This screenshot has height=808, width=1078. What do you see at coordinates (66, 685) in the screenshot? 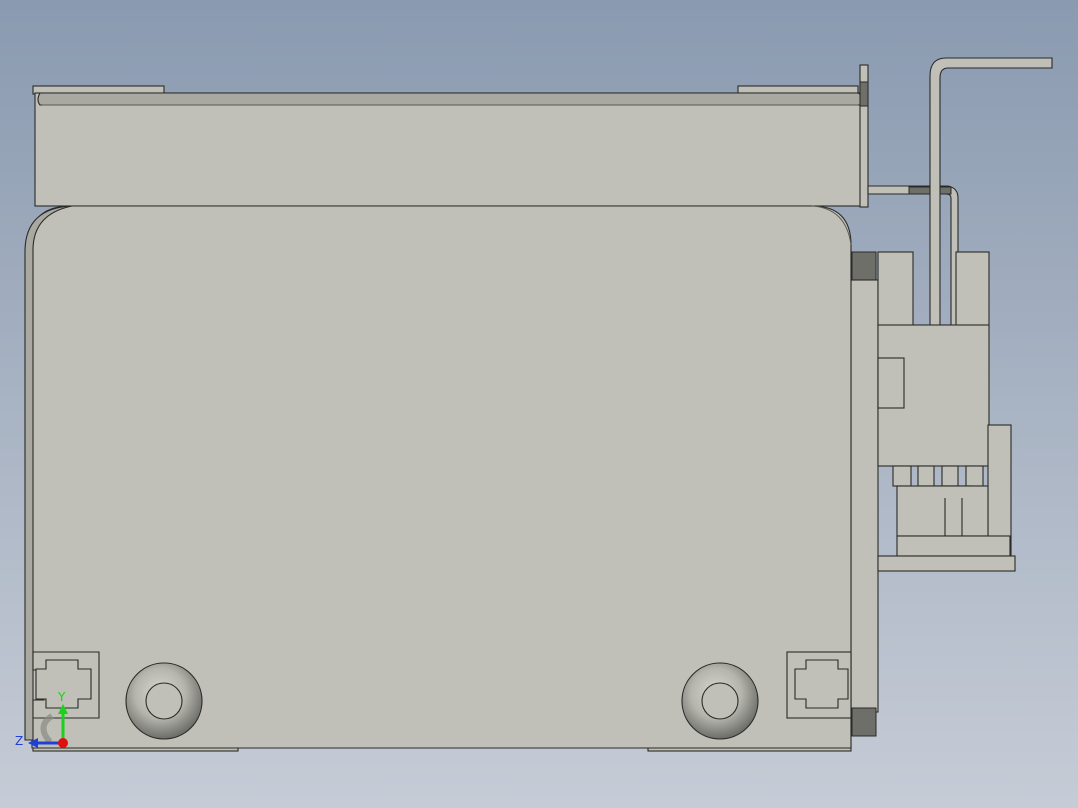
I see `corner-slot-left` at bounding box center [66, 685].